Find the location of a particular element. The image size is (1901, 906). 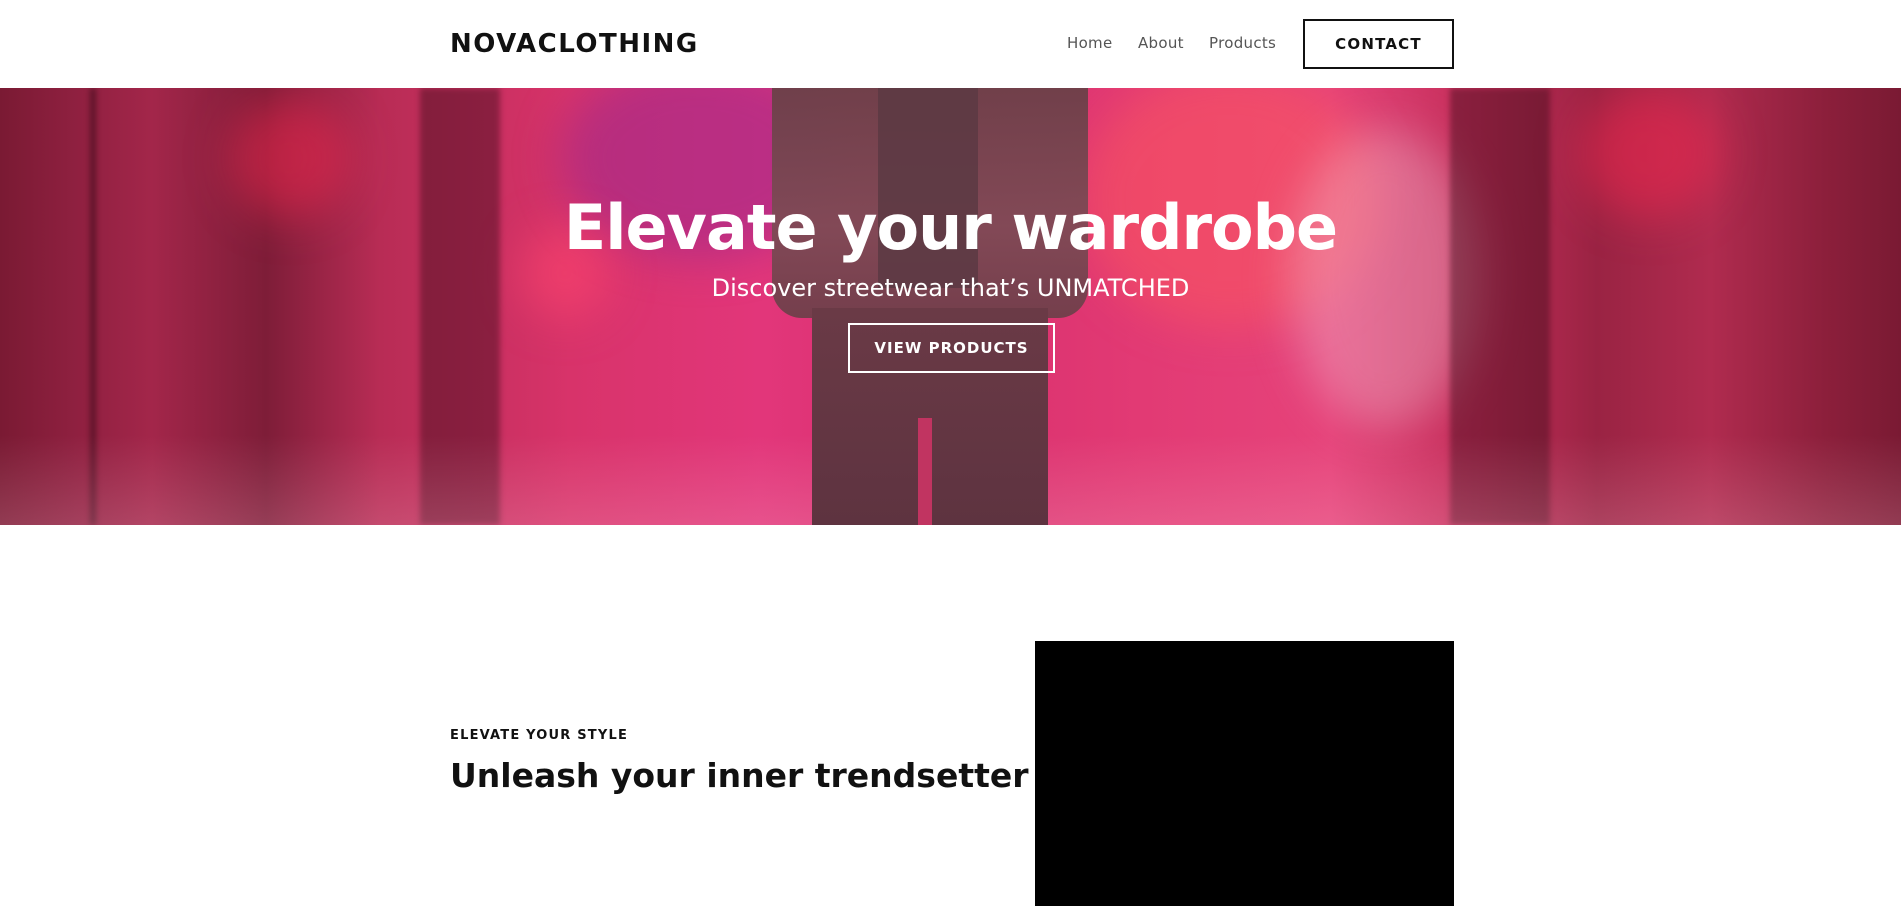

nav-link-products: Products is located at coordinates (1242, 43).